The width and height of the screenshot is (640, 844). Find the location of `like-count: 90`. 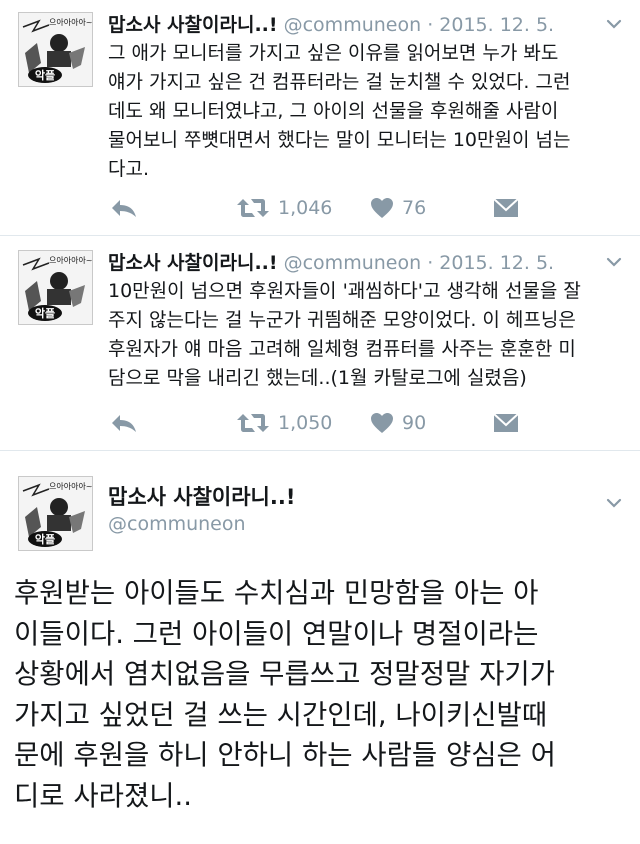

like-count: 90 is located at coordinates (414, 423).